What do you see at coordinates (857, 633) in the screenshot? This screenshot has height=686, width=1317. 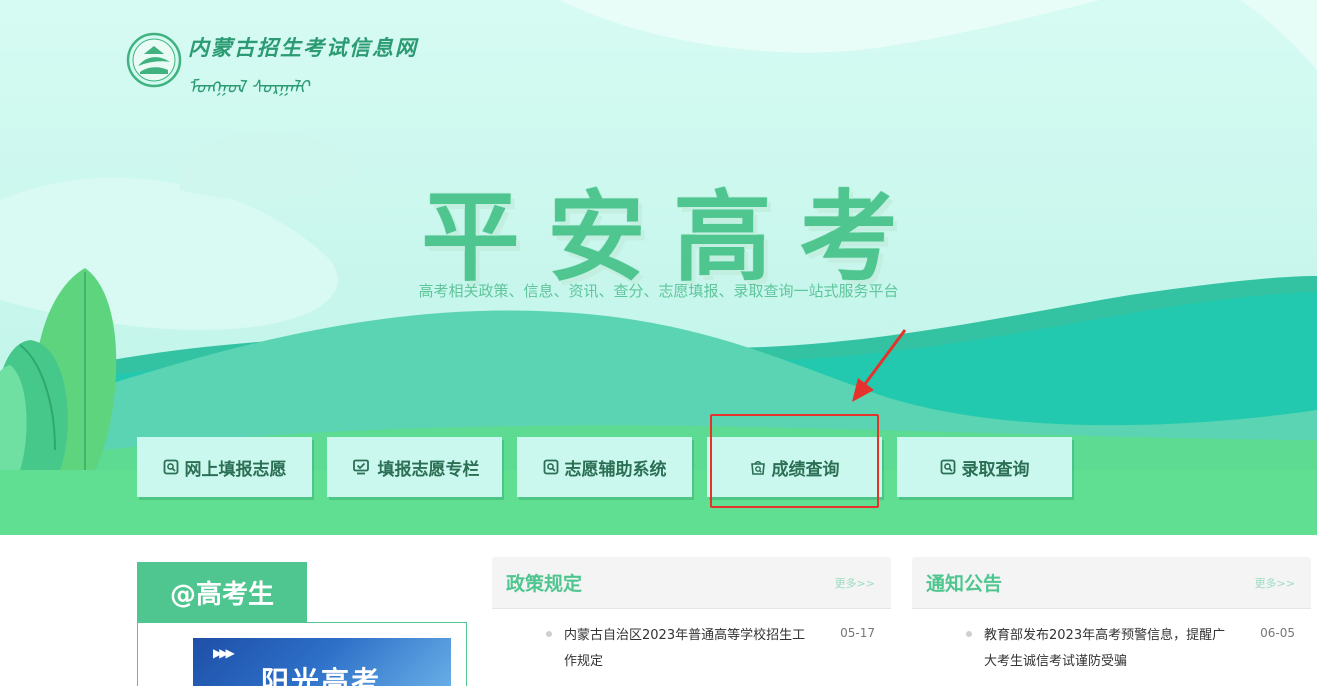 I see `news-date: 05-17` at bounding box center [857, 633].